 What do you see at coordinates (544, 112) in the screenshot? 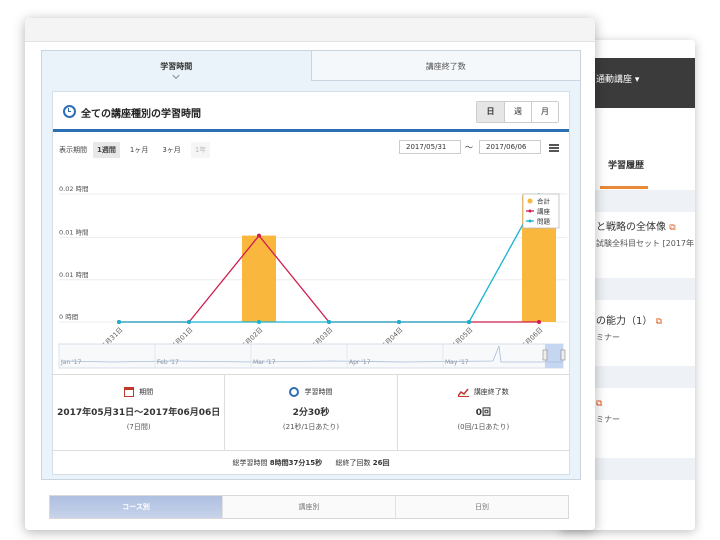
I see `granularity-month-button: 月` at bounding box center [544, 112].